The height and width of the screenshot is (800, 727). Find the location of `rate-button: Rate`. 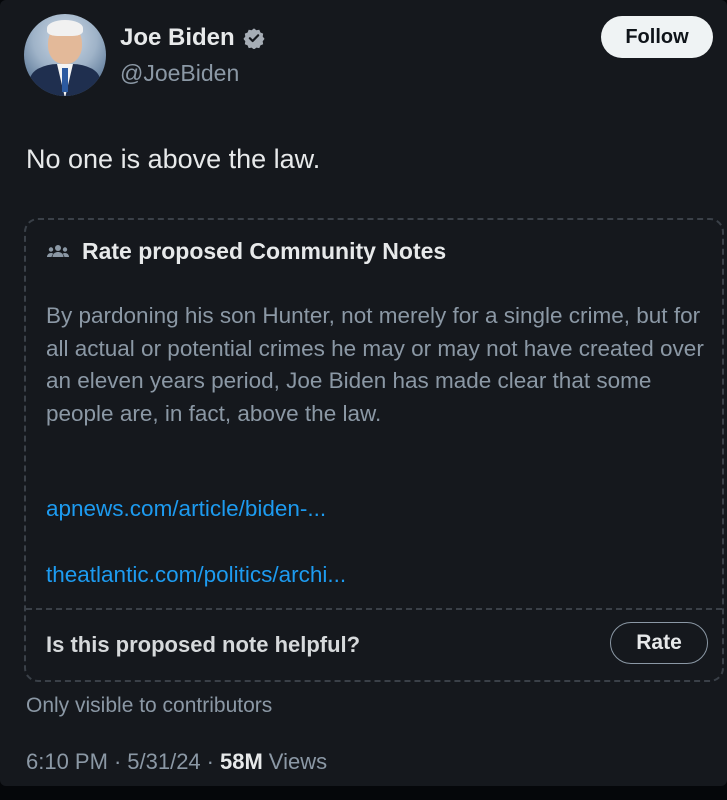

rate-button: Rate is located at coordinates (659, 643).